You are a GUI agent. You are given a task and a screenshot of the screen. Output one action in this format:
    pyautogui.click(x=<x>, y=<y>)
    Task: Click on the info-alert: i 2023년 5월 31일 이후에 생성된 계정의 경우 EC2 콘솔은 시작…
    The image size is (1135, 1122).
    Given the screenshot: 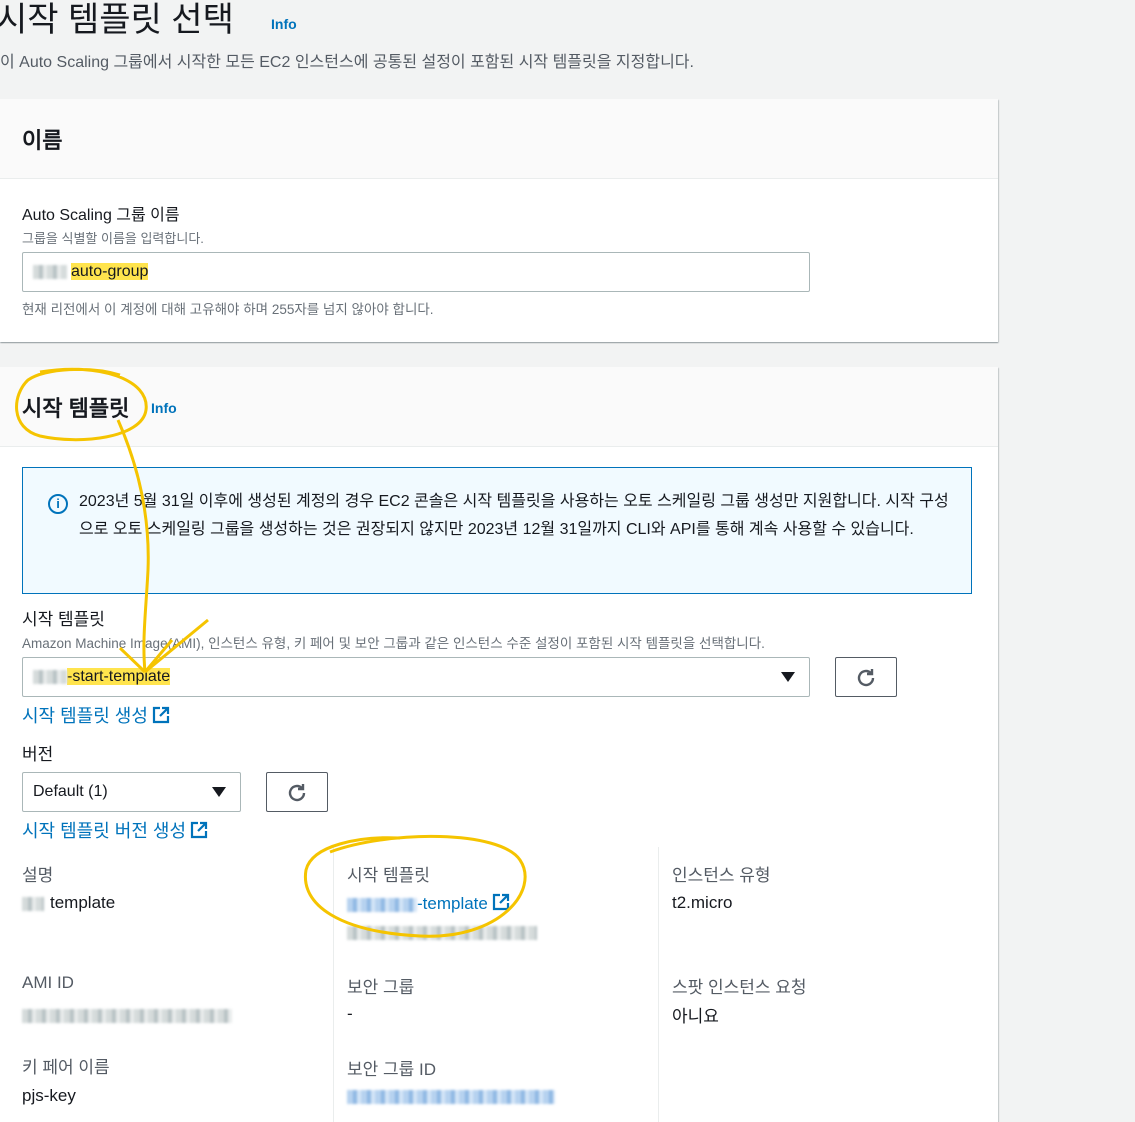 What is the action you would take?
    pyautogui.click(x=497, y=530)
    